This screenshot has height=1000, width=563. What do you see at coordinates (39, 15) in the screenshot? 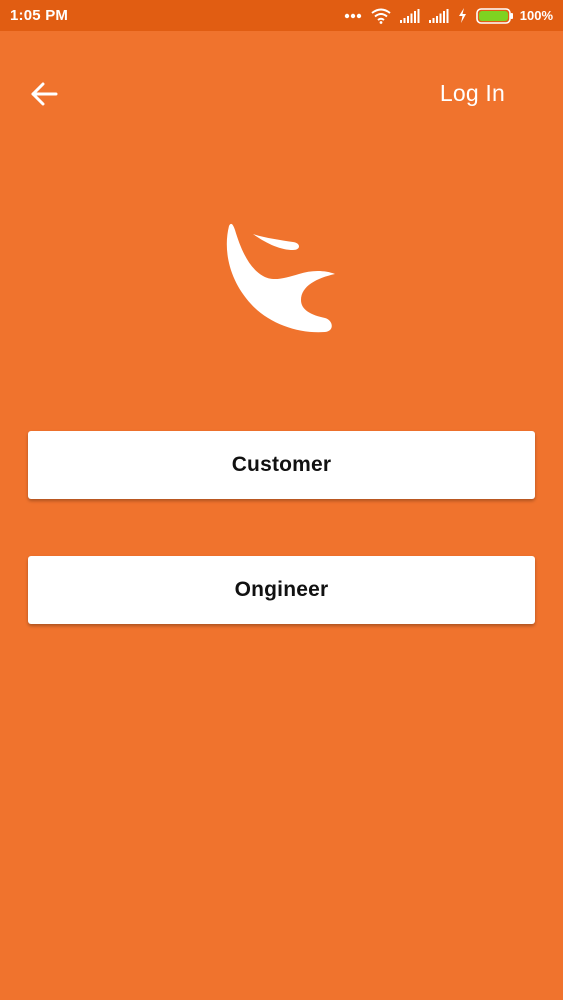
I see `status-time: 1:05 PM` at bounding box center [39, 15].